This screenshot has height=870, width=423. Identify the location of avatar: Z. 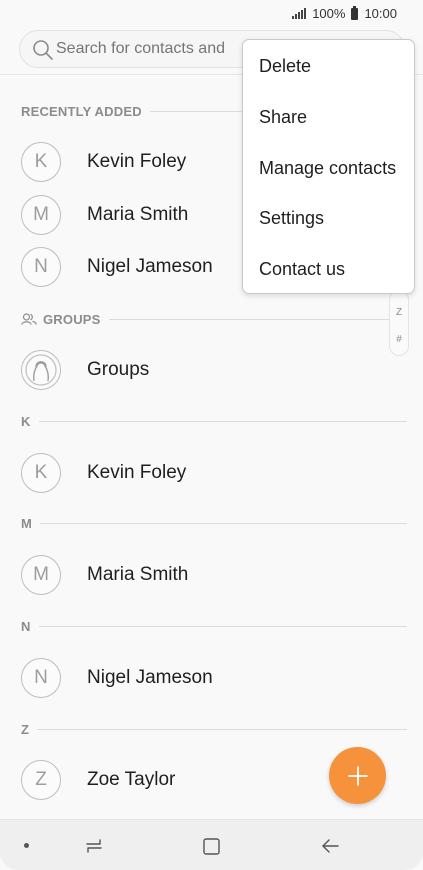
(41, 780).